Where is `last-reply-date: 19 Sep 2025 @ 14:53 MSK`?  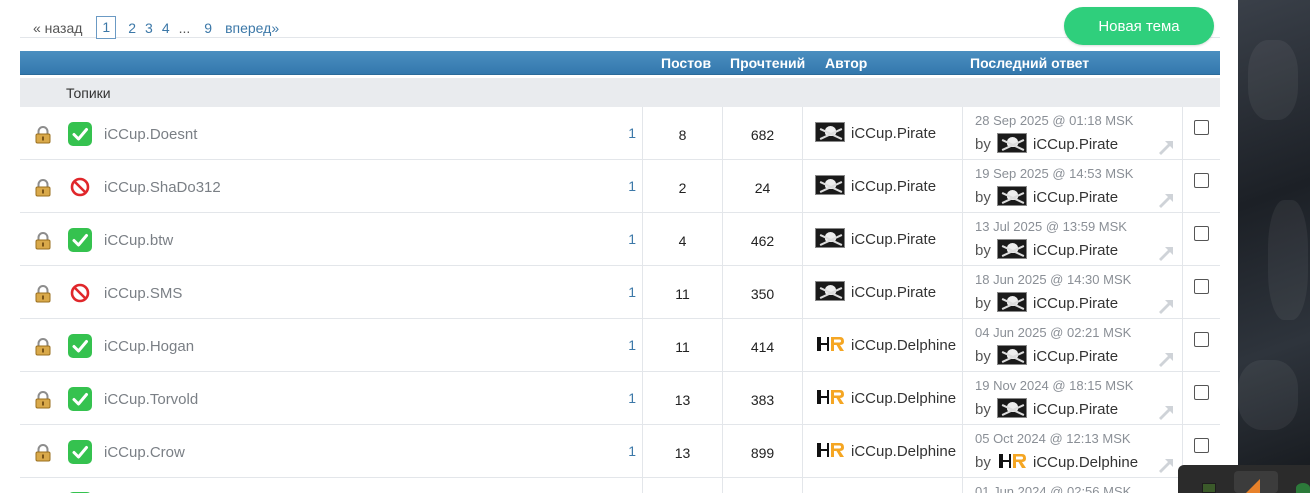
last-reply-date: 19 Sep 2025 @ 14:53 MSK is located at coordinates (1054, 173).